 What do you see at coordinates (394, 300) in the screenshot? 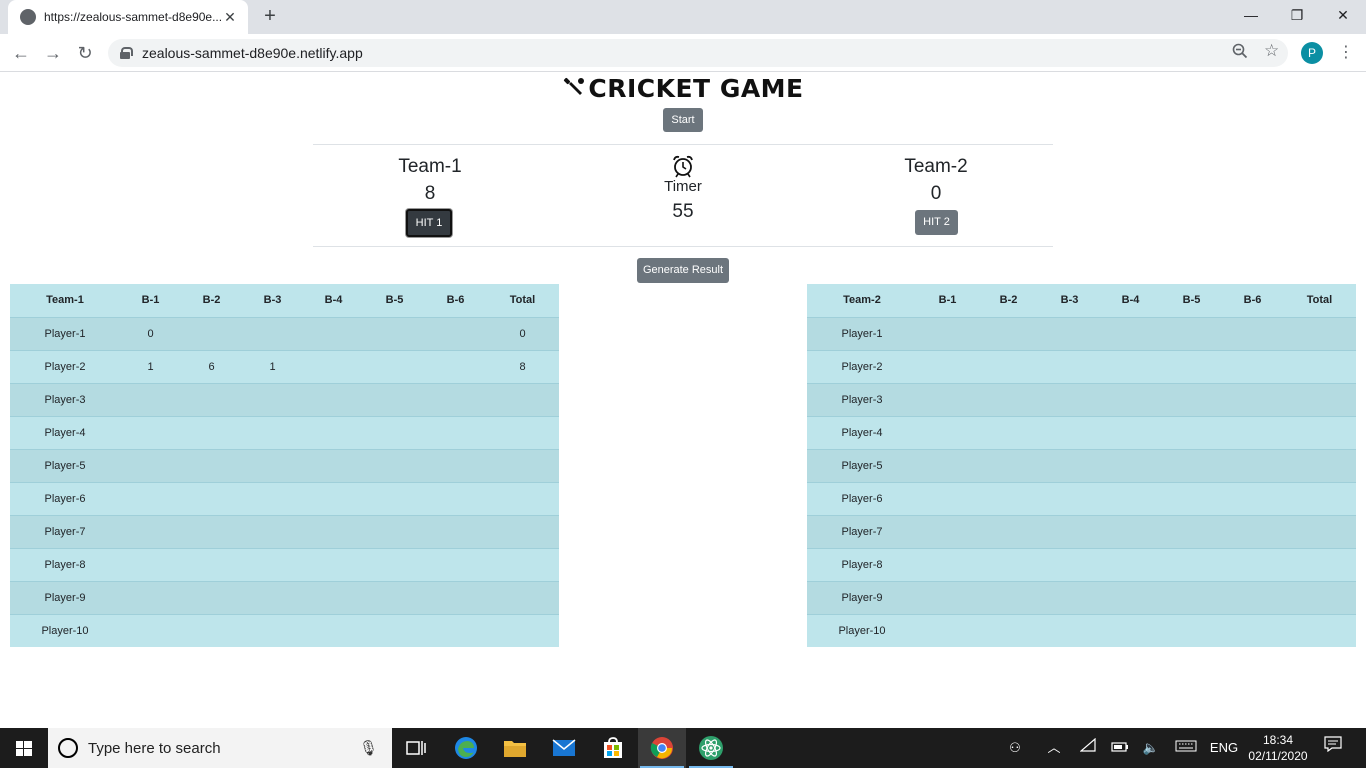
I see `column-header: B-5` at bounding box center [394, 300].